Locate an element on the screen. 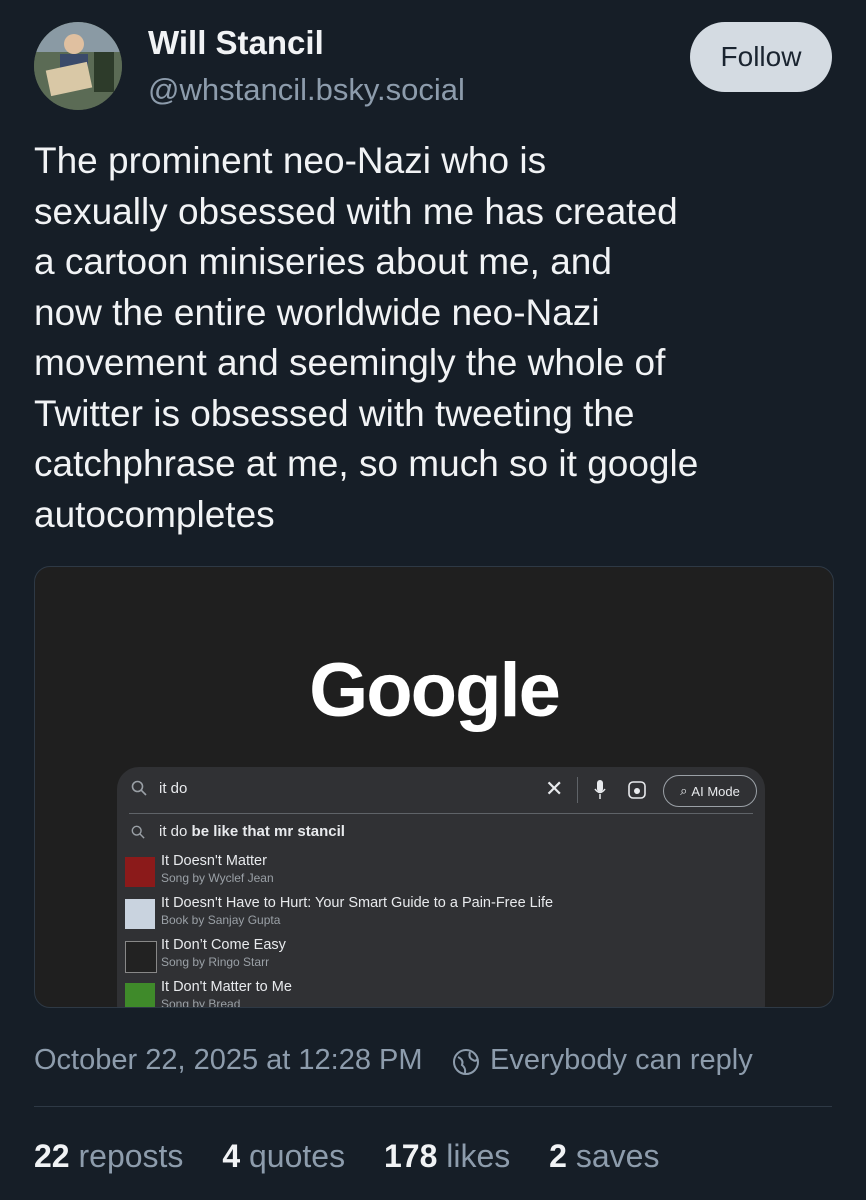 This screenshot has width=866, height=1200. author-handle: @whstancil.bsky.social is located at coordinates (306, 90).